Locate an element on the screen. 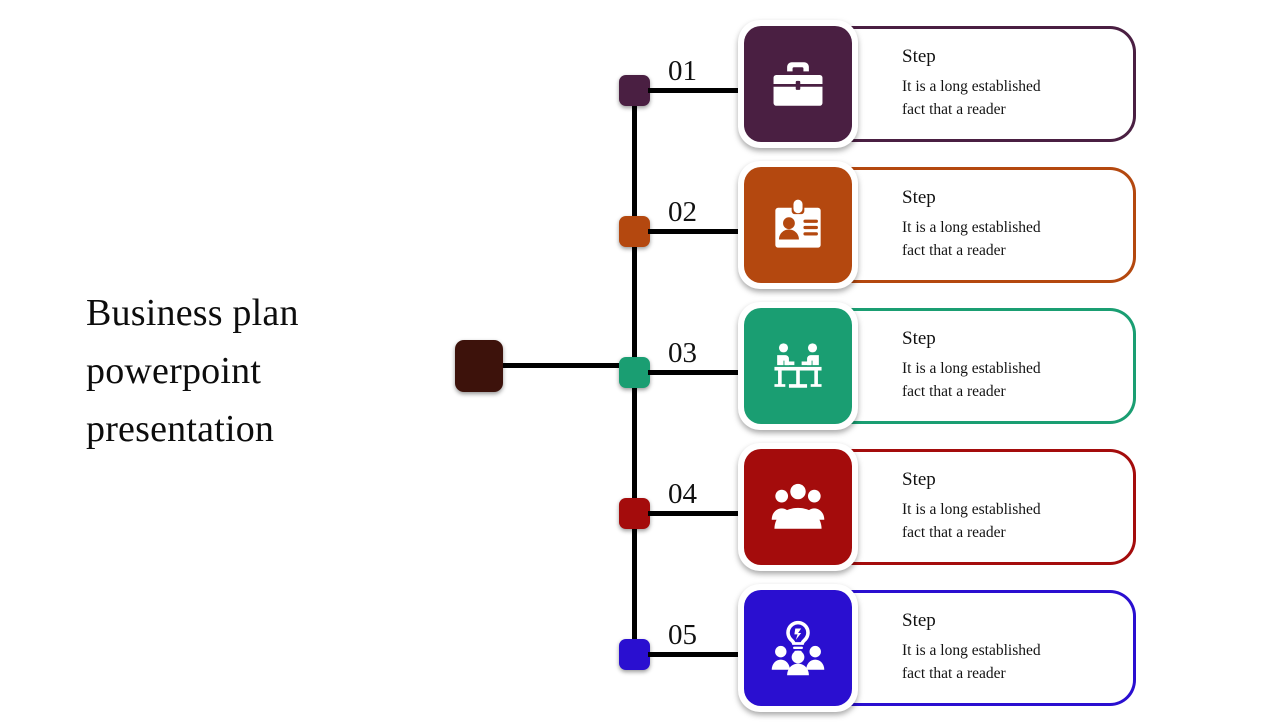 This screenshot has width=1280, height=724. team-idea-bulb-icon is located at coordinates (798, 648).